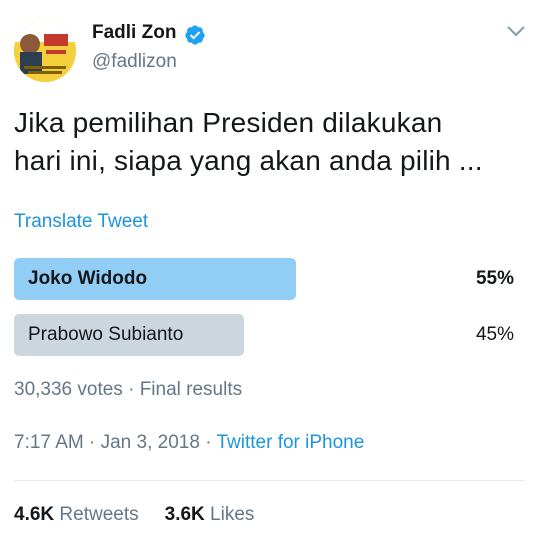 Image resolution: width=539 pixels, height=546 pixels. I want to click on tweet-time: 7:17 AM, so click(49, 442).